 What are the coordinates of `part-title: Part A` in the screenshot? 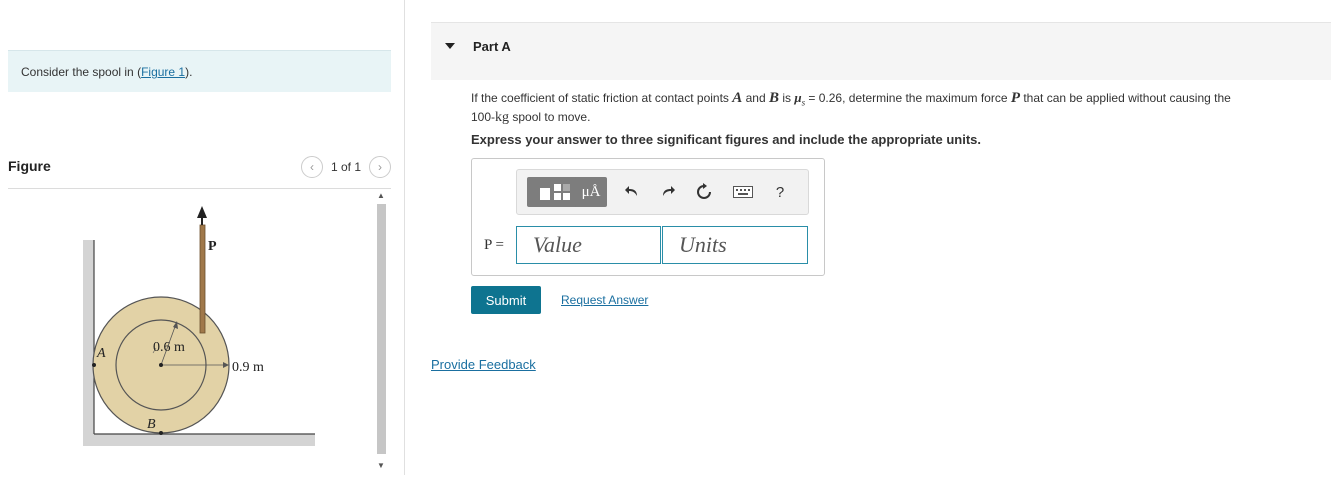 It's located at (492, 46).